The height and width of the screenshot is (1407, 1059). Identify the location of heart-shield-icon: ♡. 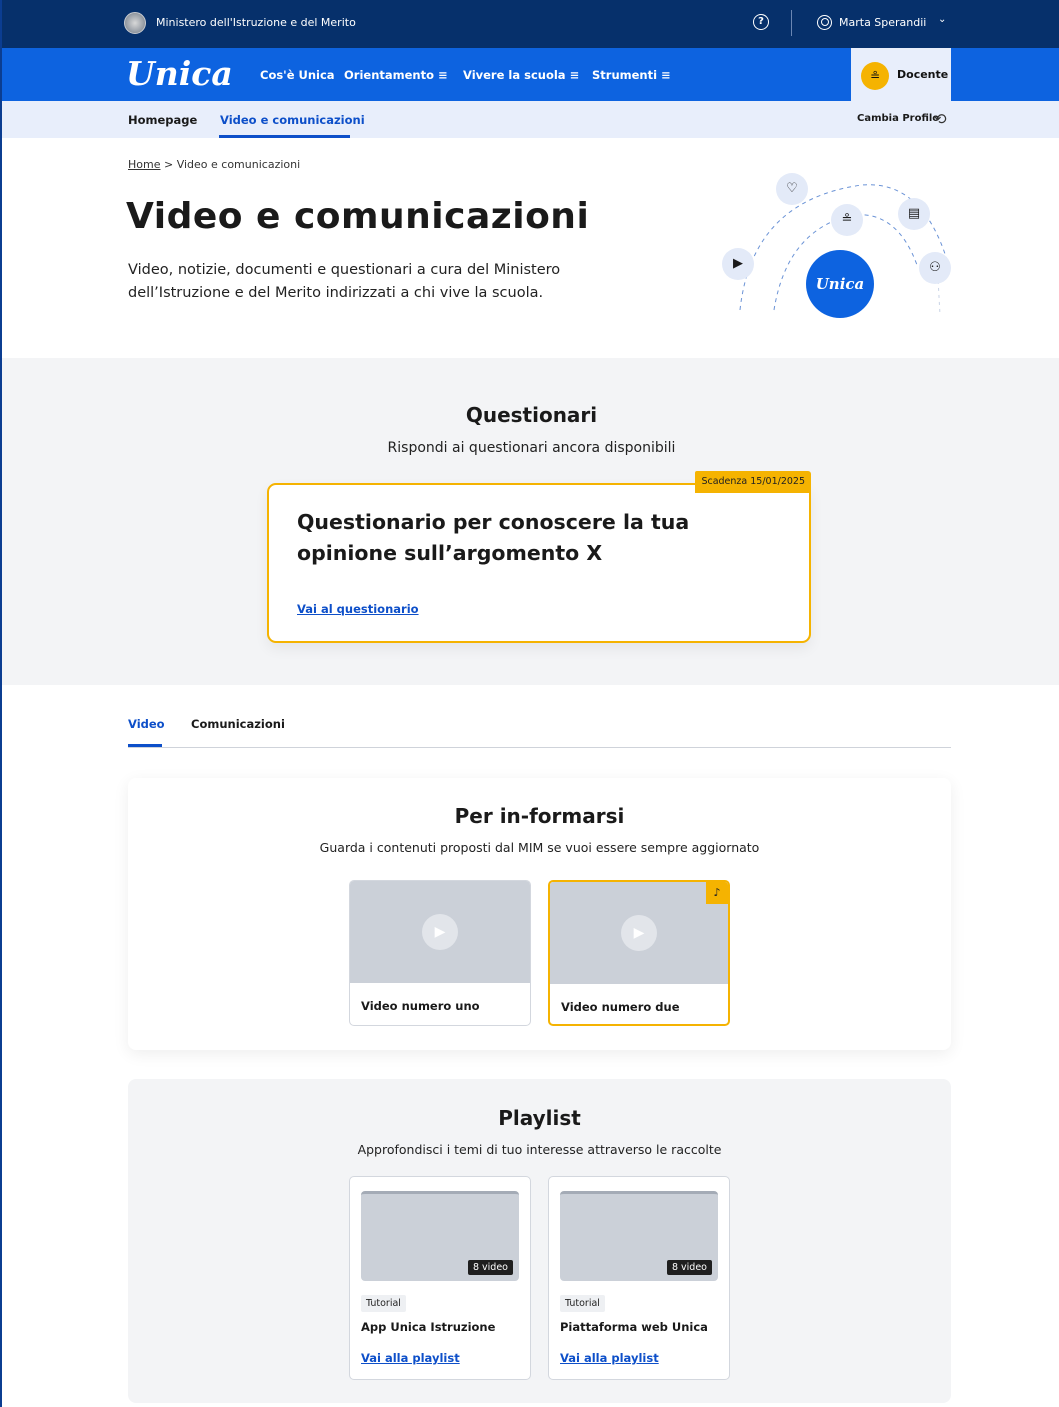
(792, 189).